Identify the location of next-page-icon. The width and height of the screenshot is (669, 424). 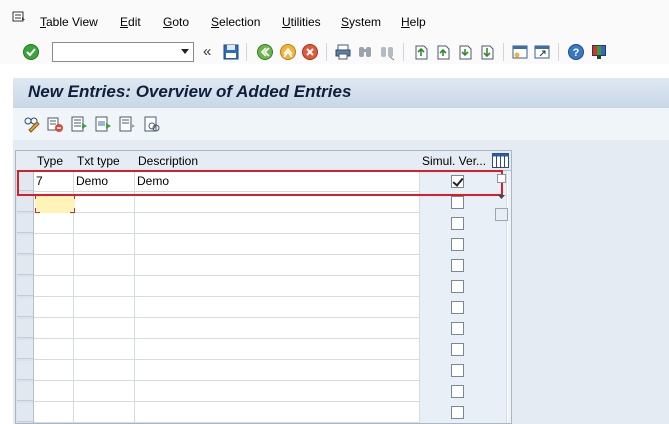
(465, 52).